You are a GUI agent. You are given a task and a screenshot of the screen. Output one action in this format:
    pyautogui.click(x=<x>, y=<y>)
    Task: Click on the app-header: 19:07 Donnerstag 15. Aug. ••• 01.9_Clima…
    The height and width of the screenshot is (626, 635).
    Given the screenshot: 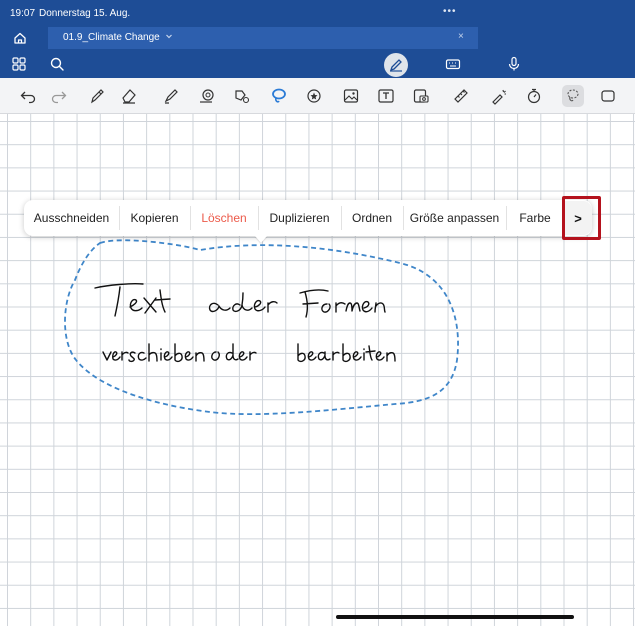 What is the action you would take?
    pyautogui.click(x=317, y=39)
    